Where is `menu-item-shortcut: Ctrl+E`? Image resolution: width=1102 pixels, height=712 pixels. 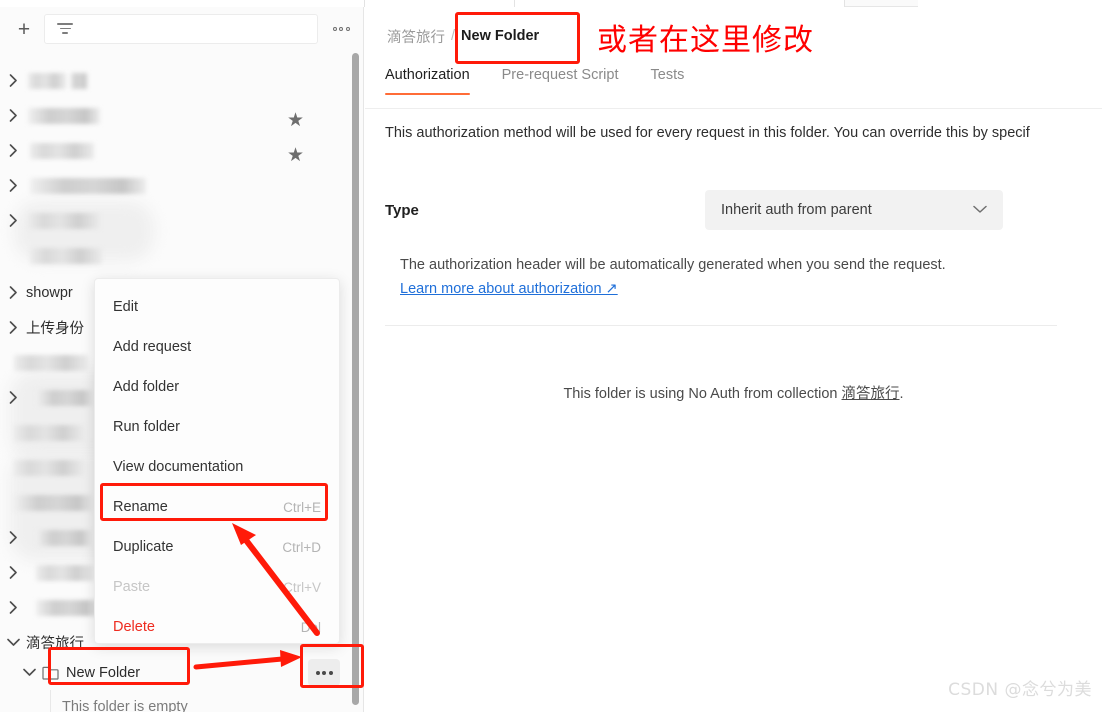
menu-item-shortcut: Ctrl+E is located at coordinates (302, 507).